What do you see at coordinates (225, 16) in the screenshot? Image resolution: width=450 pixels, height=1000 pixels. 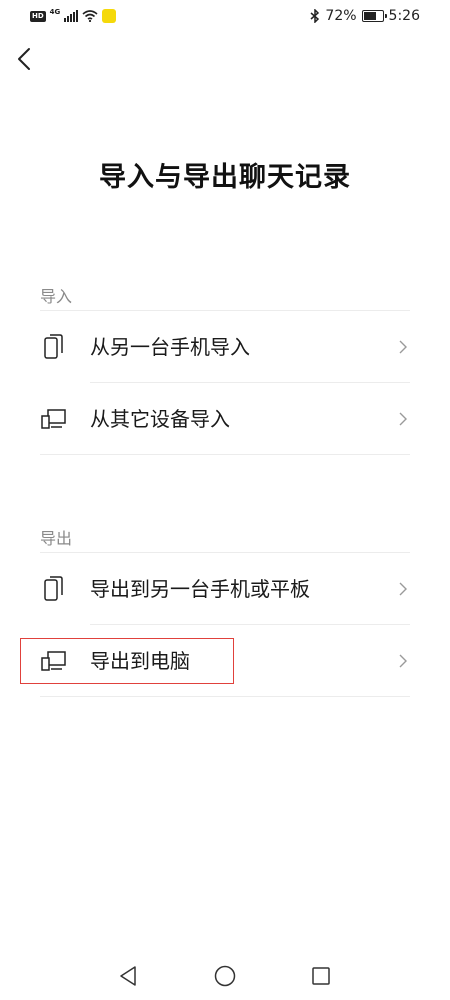 I see `status-bar: HD 4G 72% 5:26` at bounding box center [225, 16].